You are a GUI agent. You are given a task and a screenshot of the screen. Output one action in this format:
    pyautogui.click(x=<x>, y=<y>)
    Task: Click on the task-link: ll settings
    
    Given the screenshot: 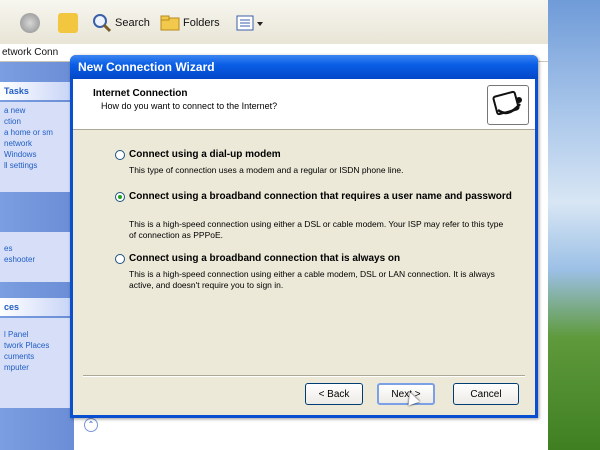 What is the action you would take?
    pyautogui.click(x=39, y=165)
    